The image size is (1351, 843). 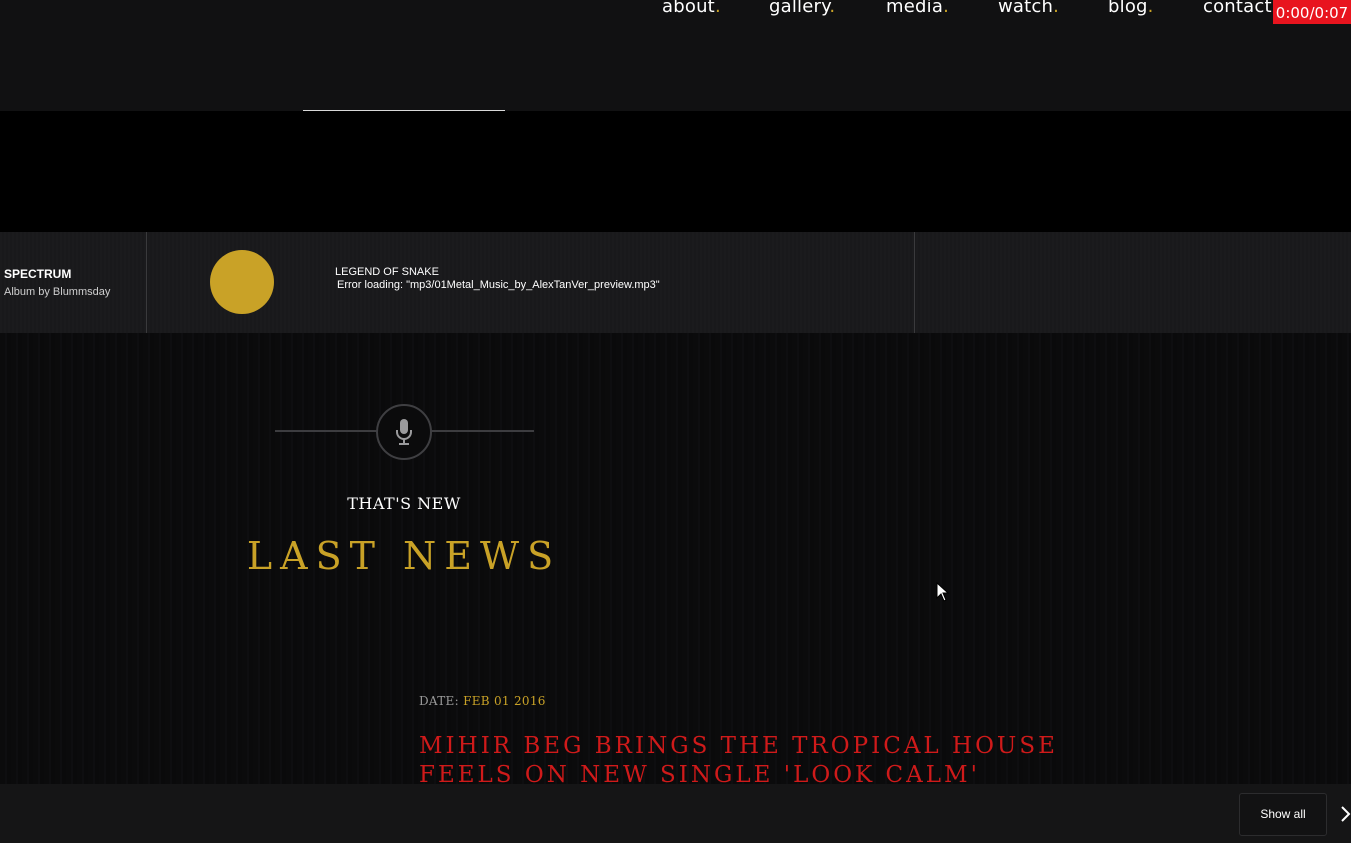 What do you see at coordinates (504, 701) in the screenshot?
I see `date-value: FEB 01 2016` at bounding box center [504, 701].